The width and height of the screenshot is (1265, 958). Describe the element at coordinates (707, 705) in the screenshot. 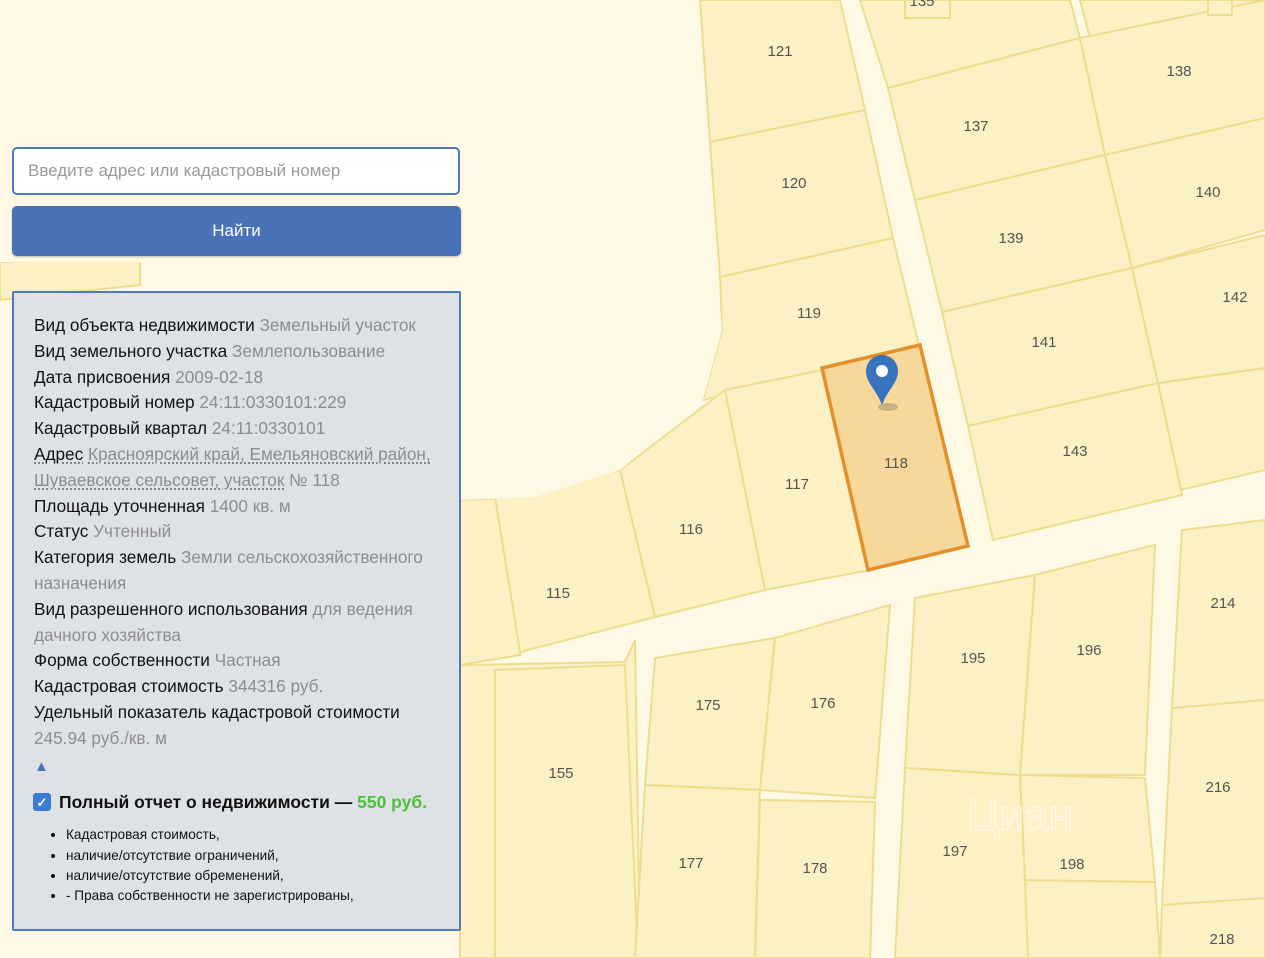

I see `plot-number-175: 175` at that location.